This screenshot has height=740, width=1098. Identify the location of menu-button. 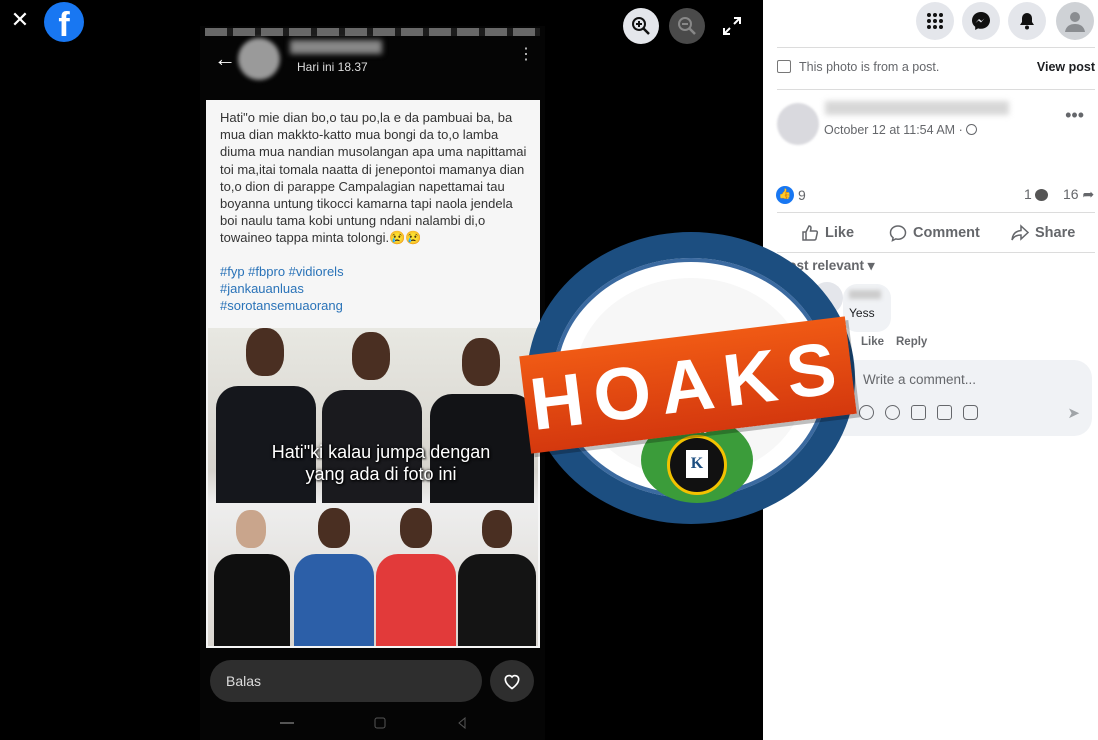
(935, 21).